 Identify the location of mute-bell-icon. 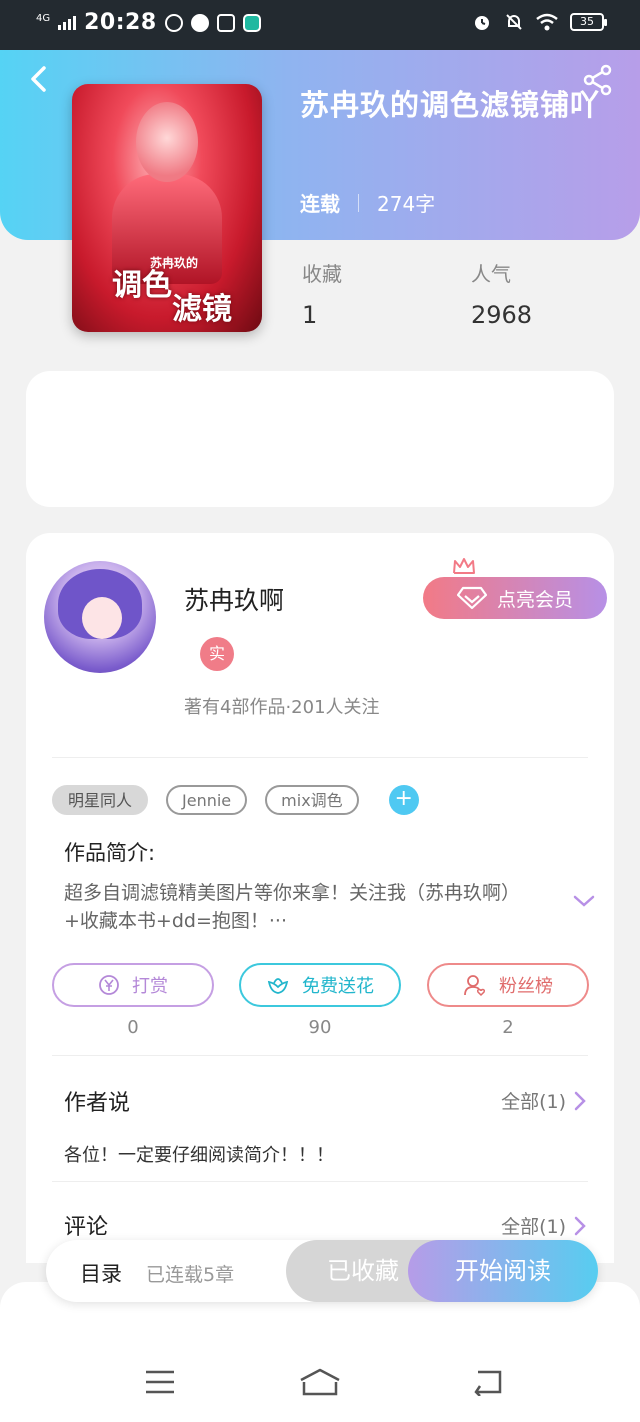
(514, 22).